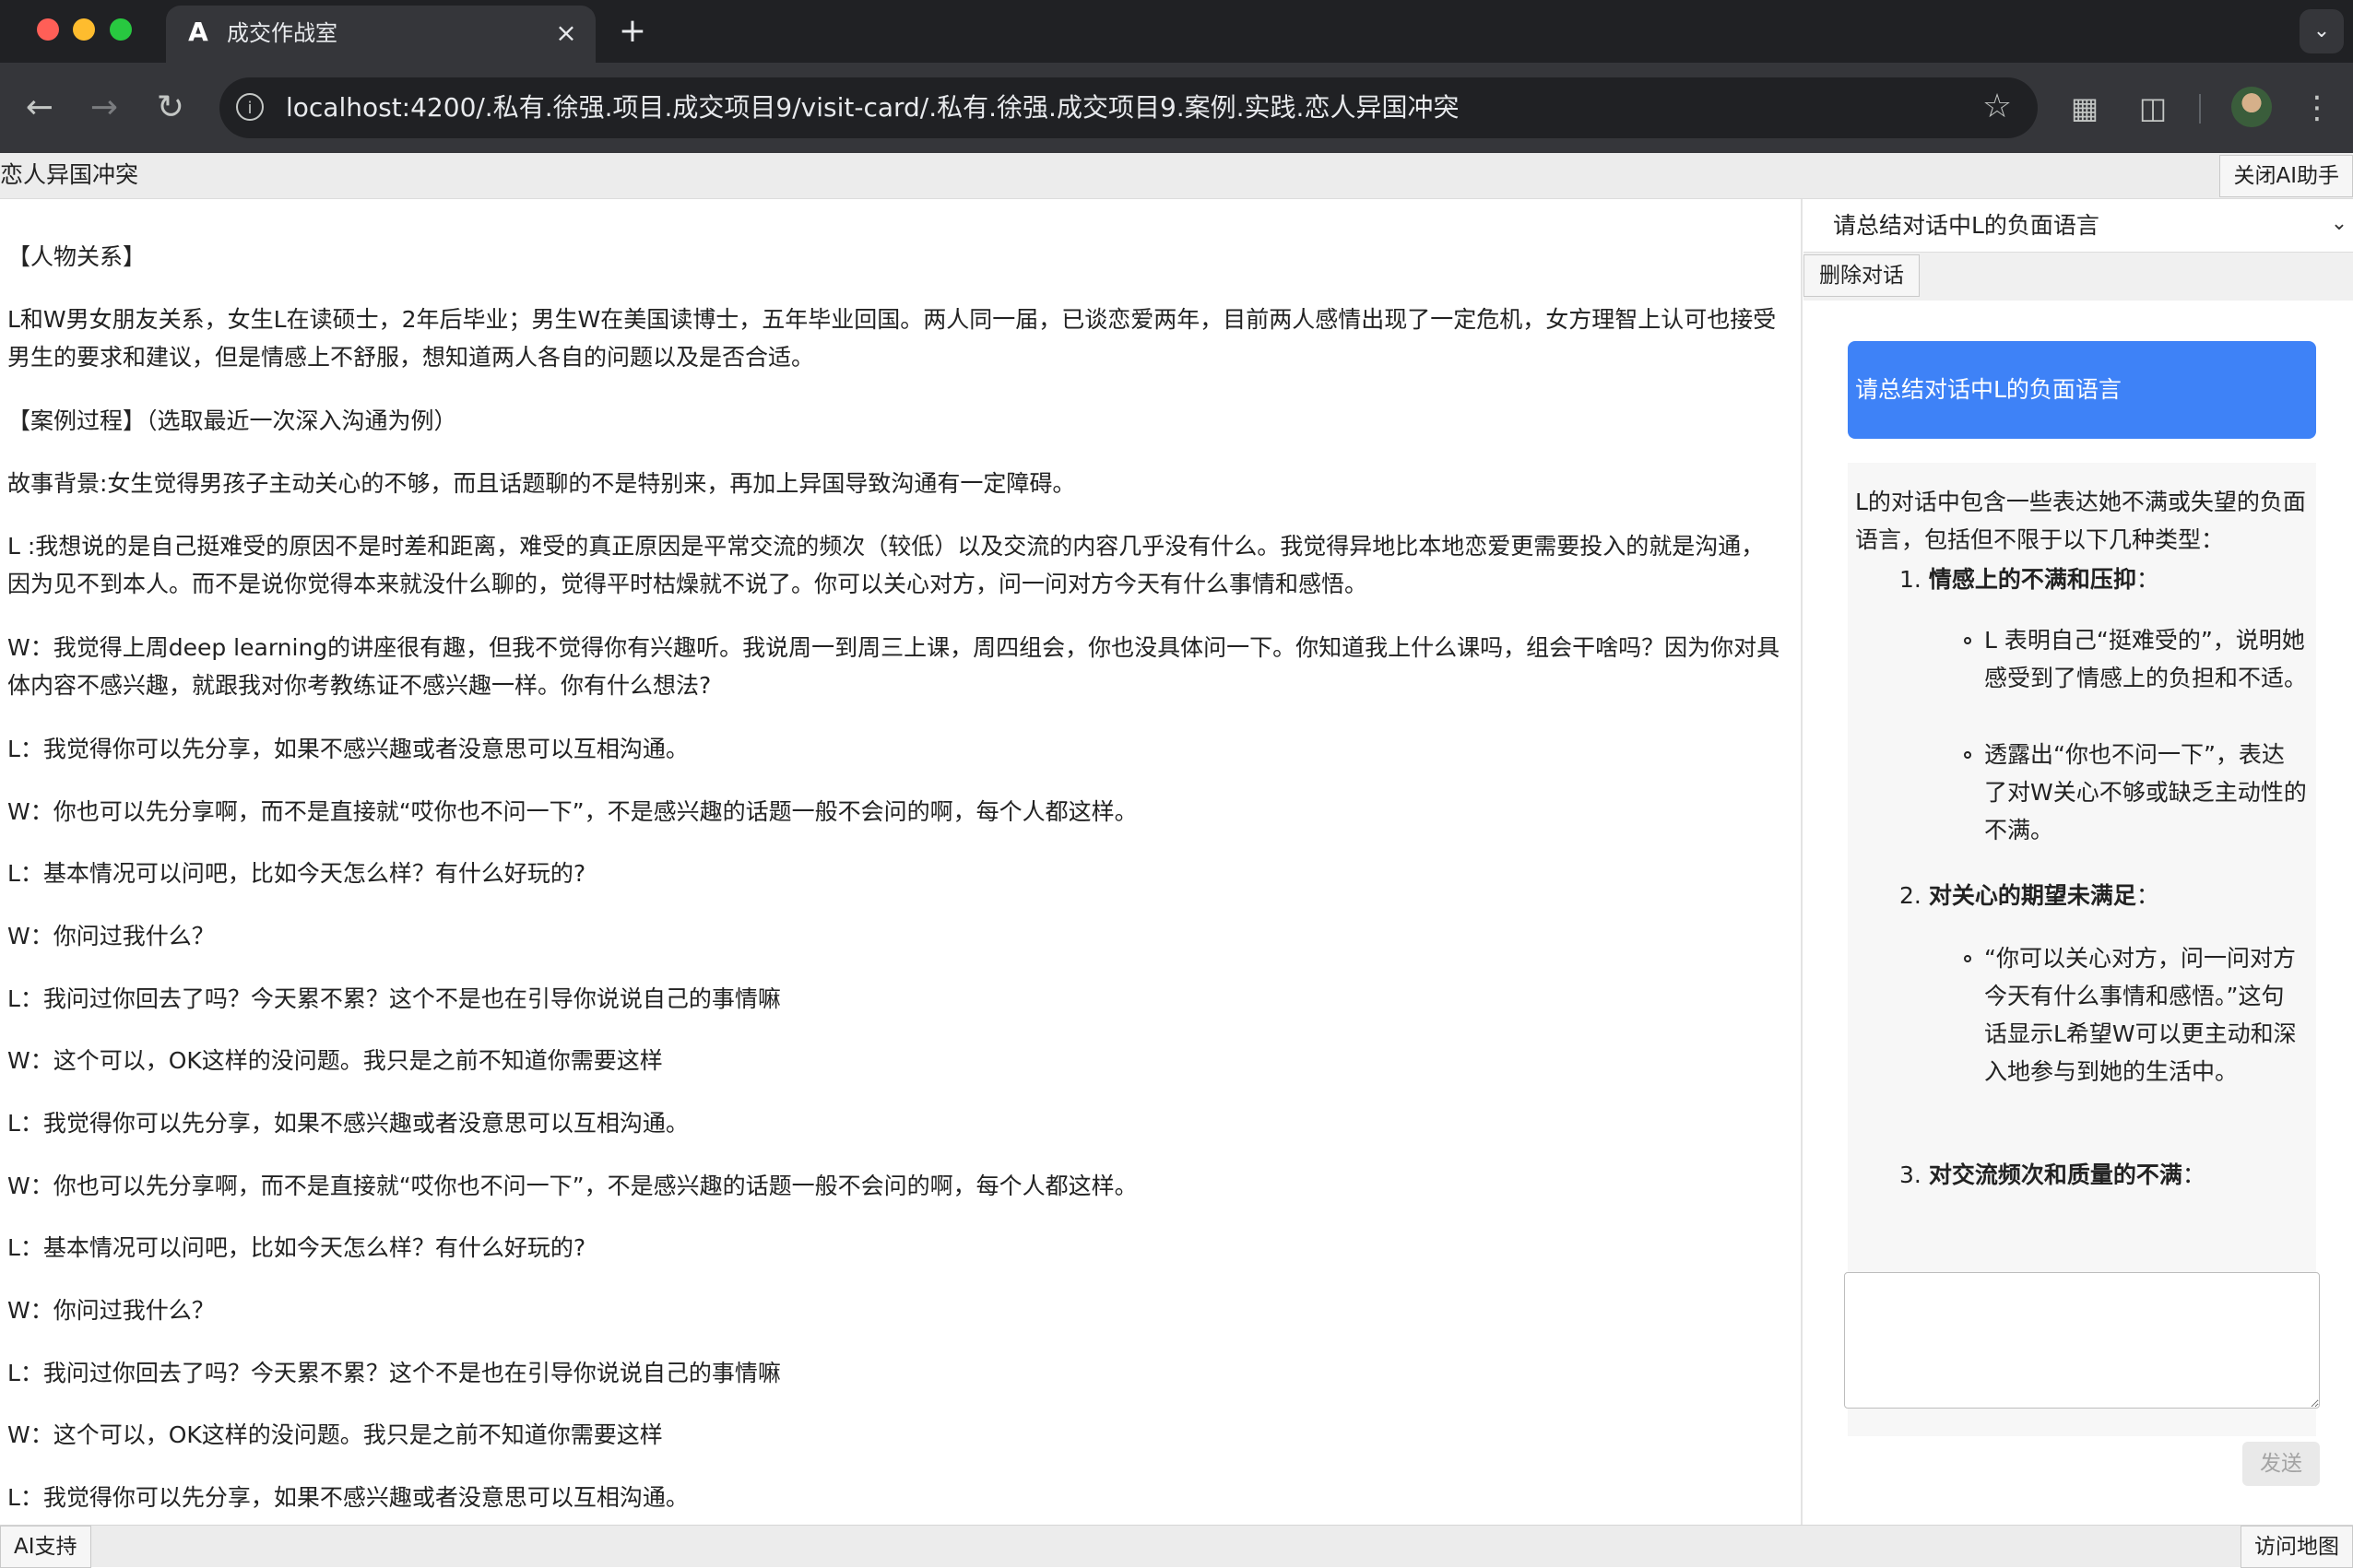 The width and height of the screenshot is (2353, 1568). I want to click on chevron-down-icon: ⌄, so click(2339, 224).